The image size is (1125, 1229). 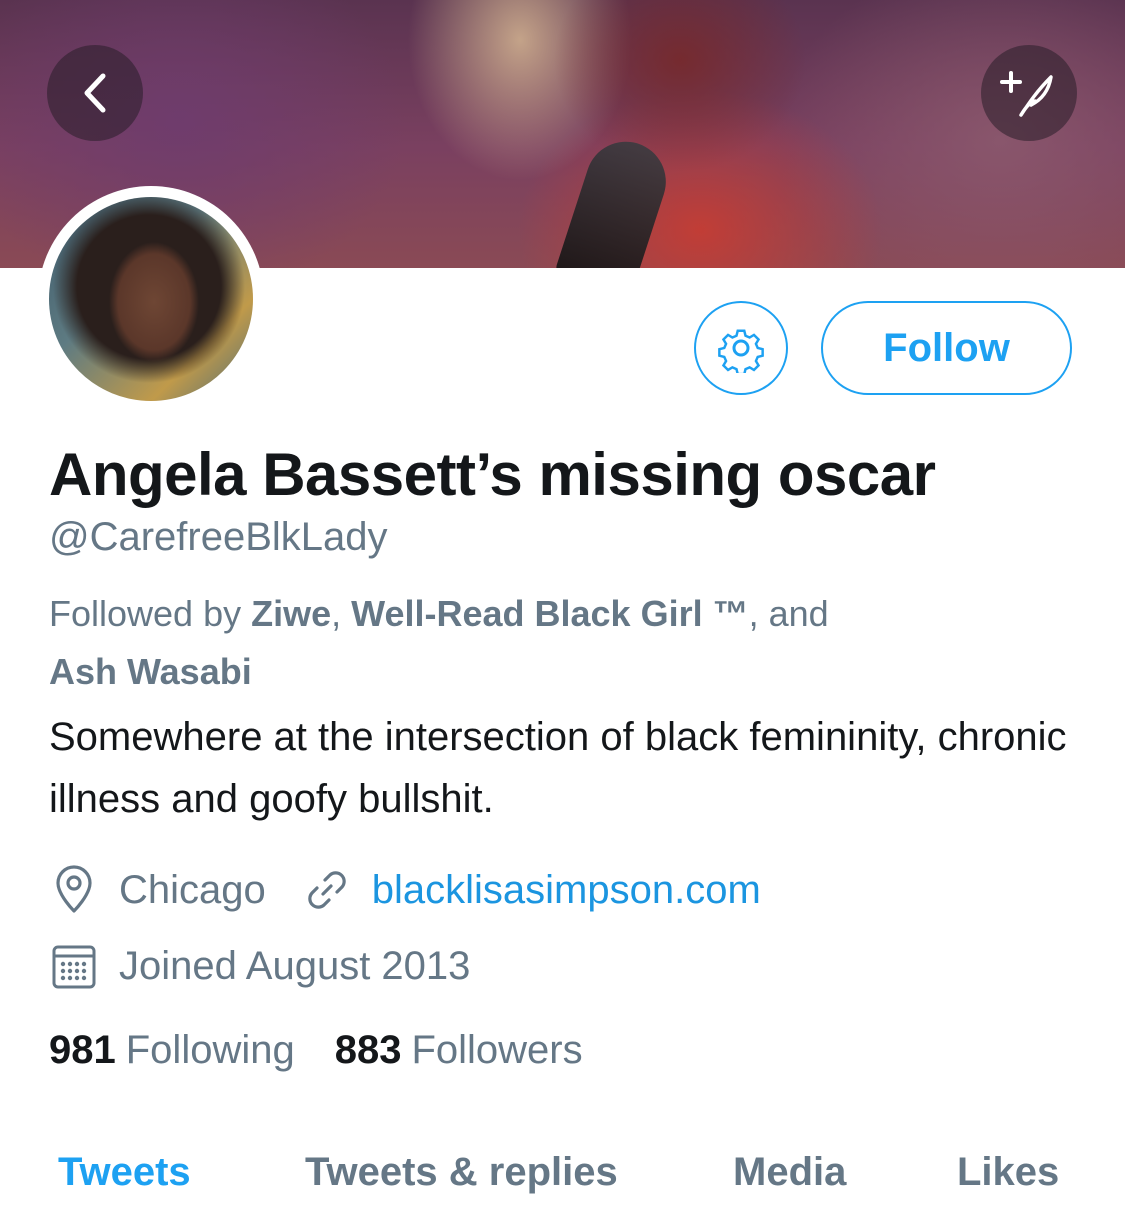 I want to click on followers-count: 883, so click(x=368, y=1050).